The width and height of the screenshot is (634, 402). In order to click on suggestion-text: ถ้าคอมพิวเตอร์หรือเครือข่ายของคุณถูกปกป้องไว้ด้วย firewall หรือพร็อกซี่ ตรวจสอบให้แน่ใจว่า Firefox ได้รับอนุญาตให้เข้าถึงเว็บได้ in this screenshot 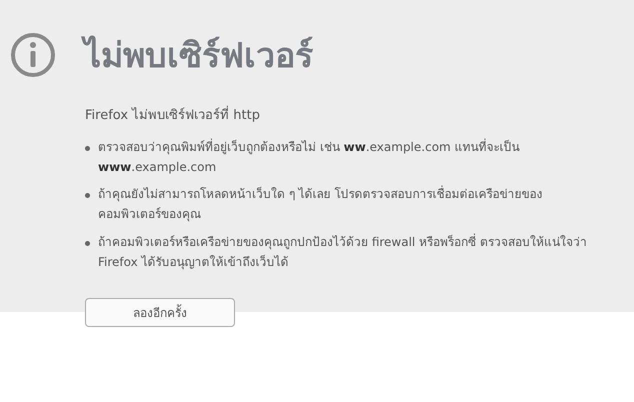, I will do `click(343, 252)`.